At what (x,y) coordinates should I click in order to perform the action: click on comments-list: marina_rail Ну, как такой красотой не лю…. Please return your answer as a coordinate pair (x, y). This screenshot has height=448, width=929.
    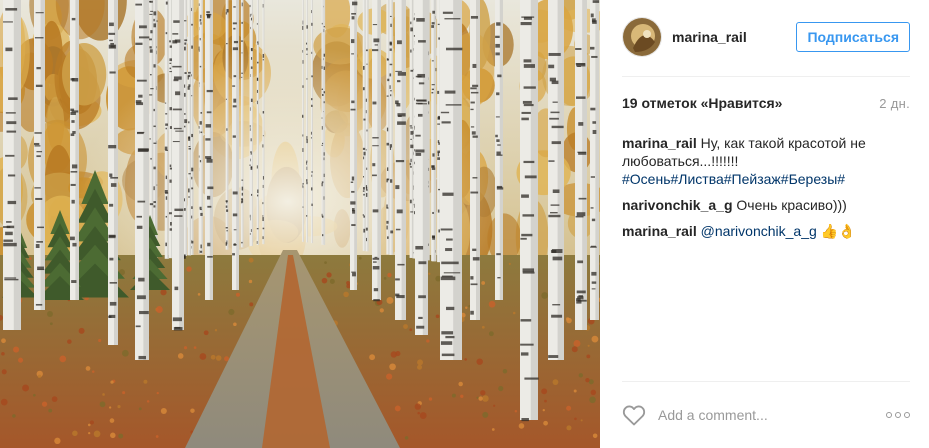
    Looking at the image, I should click on (766, 191).